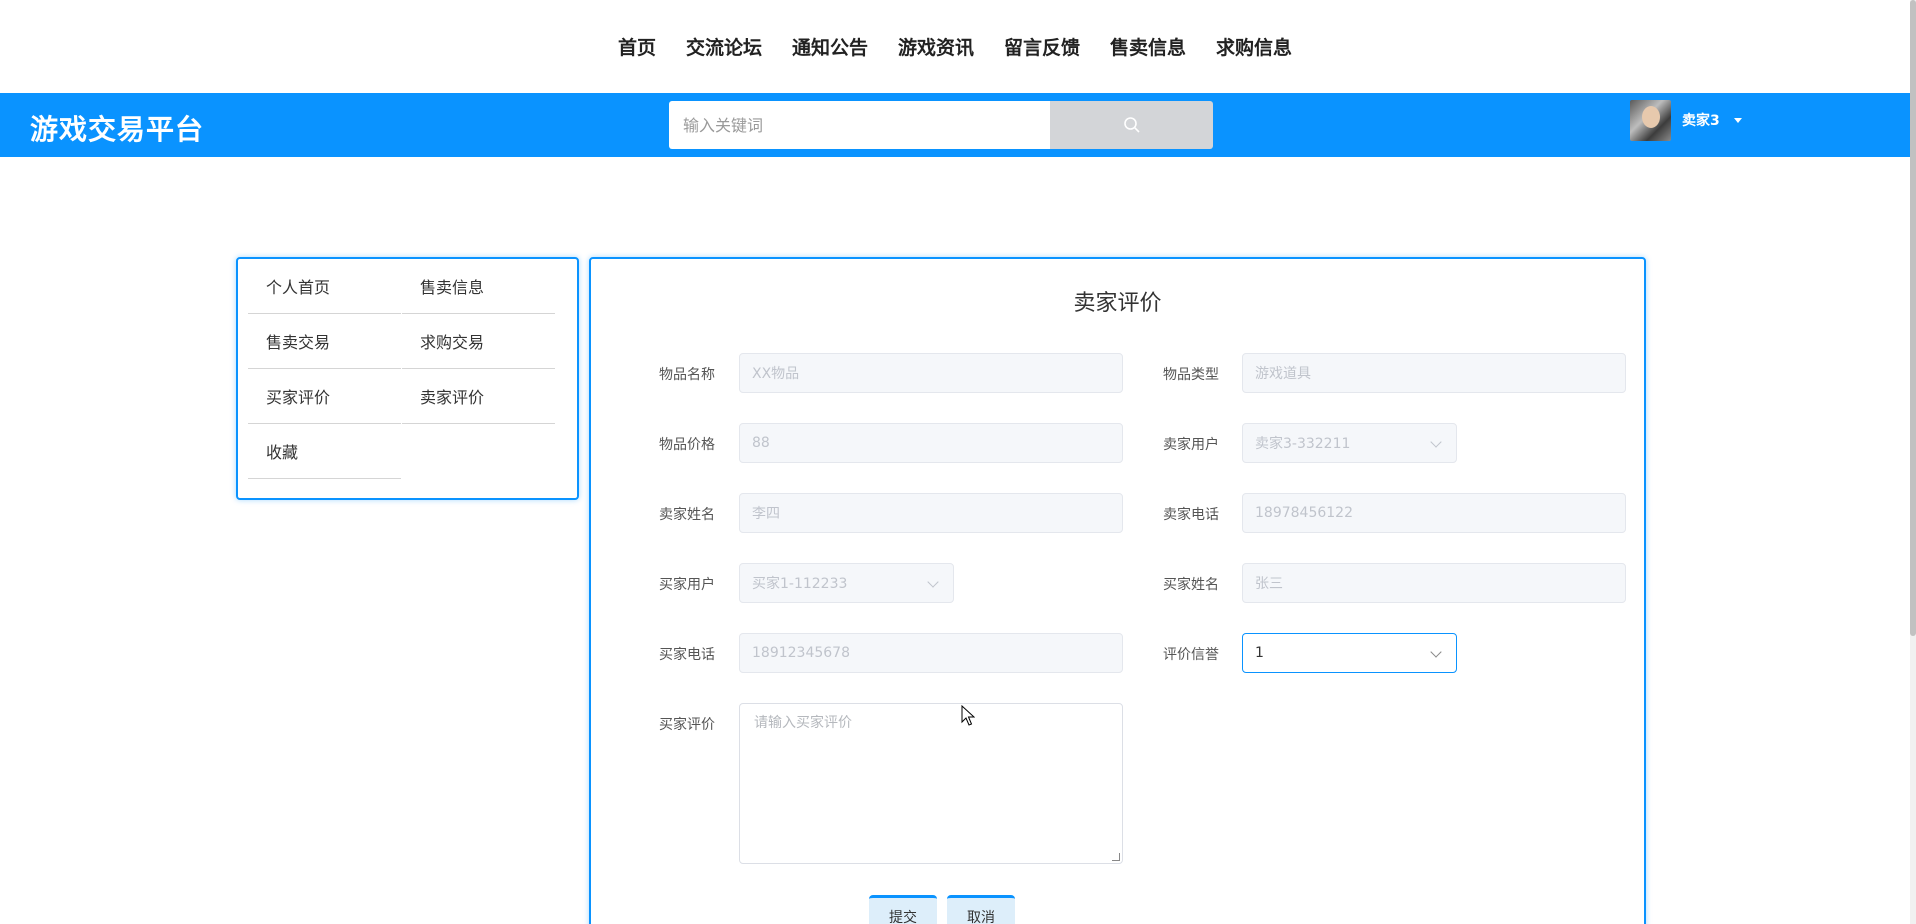 Image resolution: width=1916 pixels, height=924 pixels. Describe the element at coordinates (1116, 857) in the screenshot. I see `resize-handle-icon` at that location.